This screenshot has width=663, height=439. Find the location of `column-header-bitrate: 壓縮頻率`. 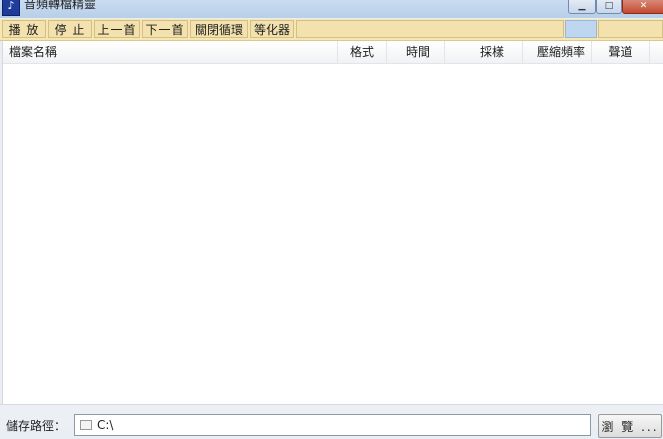

column-header-bitrate: 壓縮頻率 is located at coordinates (557, 52).